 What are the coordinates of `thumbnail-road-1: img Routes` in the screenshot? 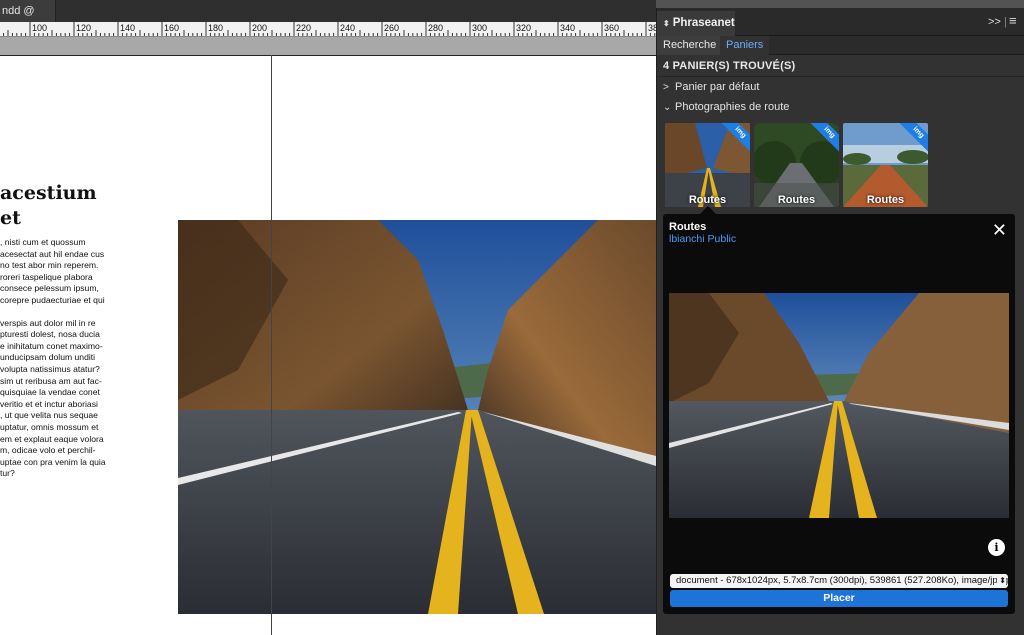 It's located at (707, 165).